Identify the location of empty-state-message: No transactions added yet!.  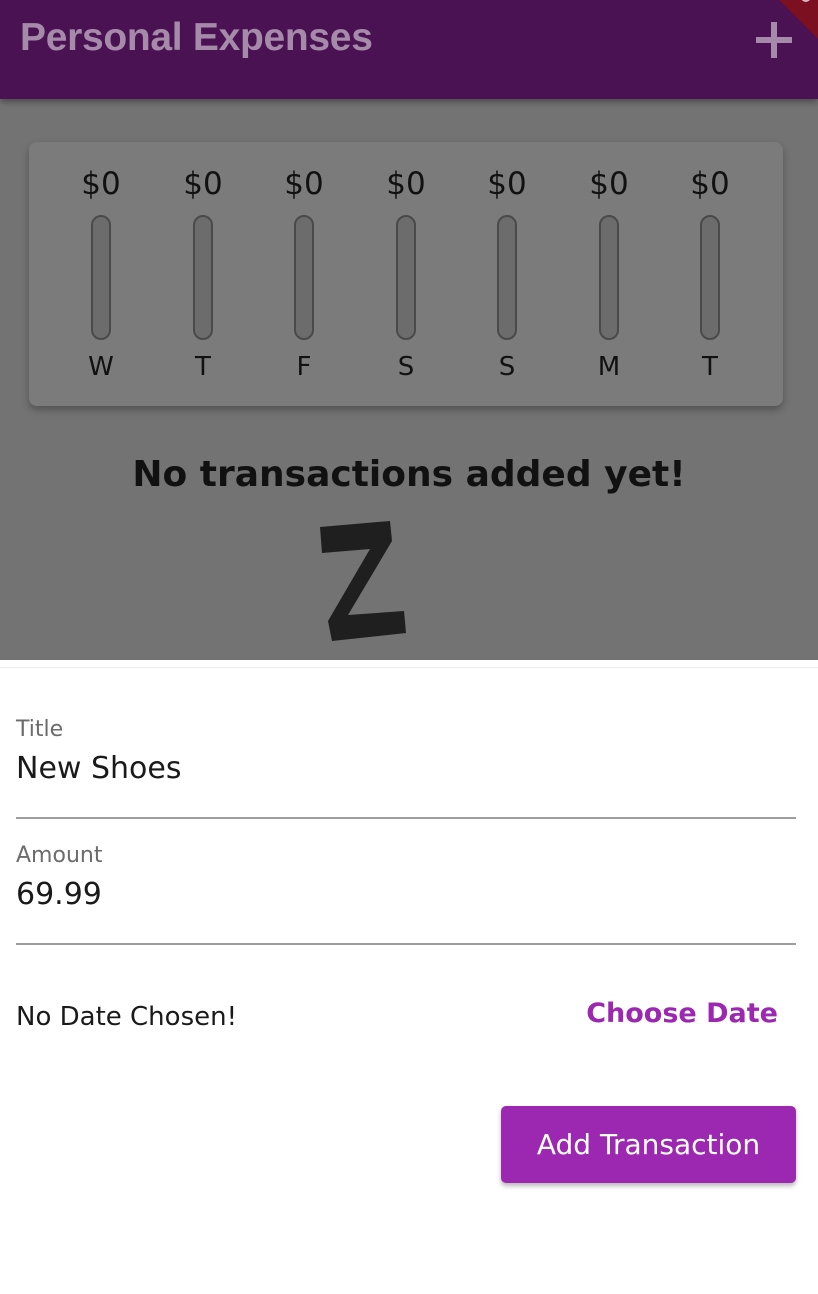
(409, 474).